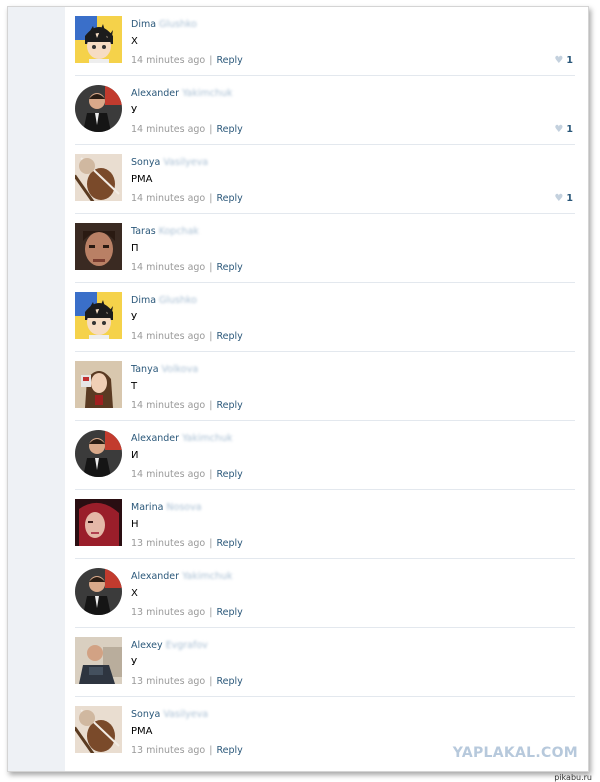 The image size is (600, 782). I want to click on comment-item: Alexey Evgrafov У 13 minutes ago | Reply, so click(325, 661).